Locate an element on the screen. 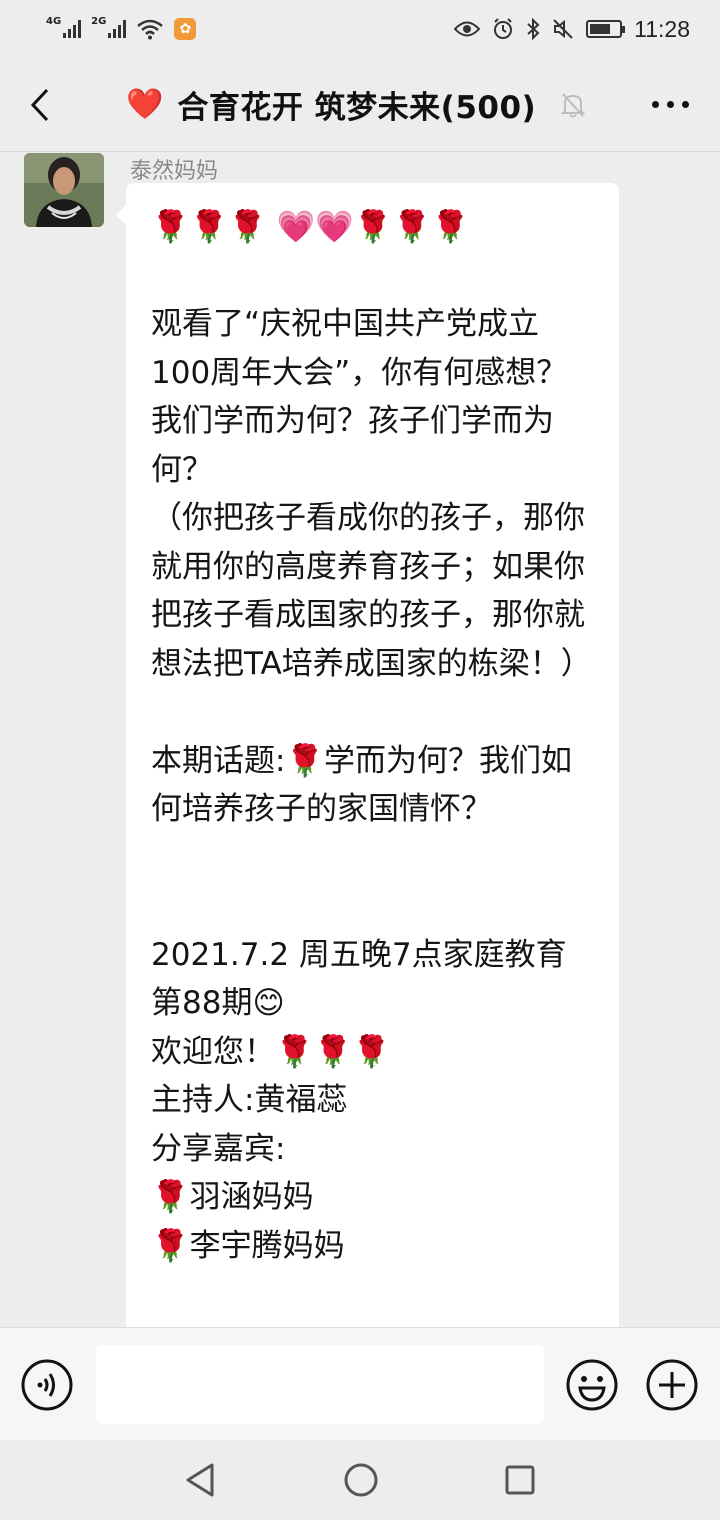  signal-4g-icon: 4G is located at coordinates (64, 27).